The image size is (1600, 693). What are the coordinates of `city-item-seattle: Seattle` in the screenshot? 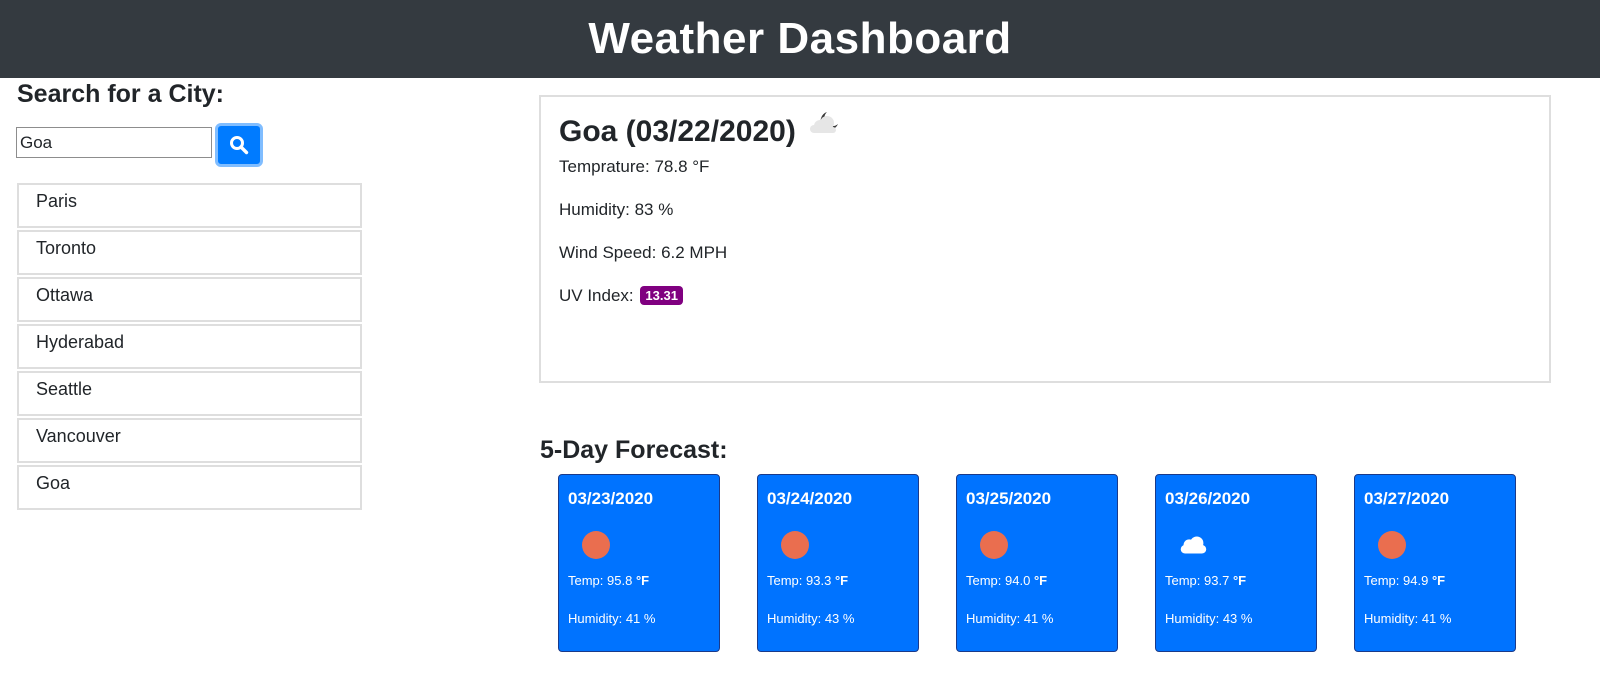 It's located at (189, 393).